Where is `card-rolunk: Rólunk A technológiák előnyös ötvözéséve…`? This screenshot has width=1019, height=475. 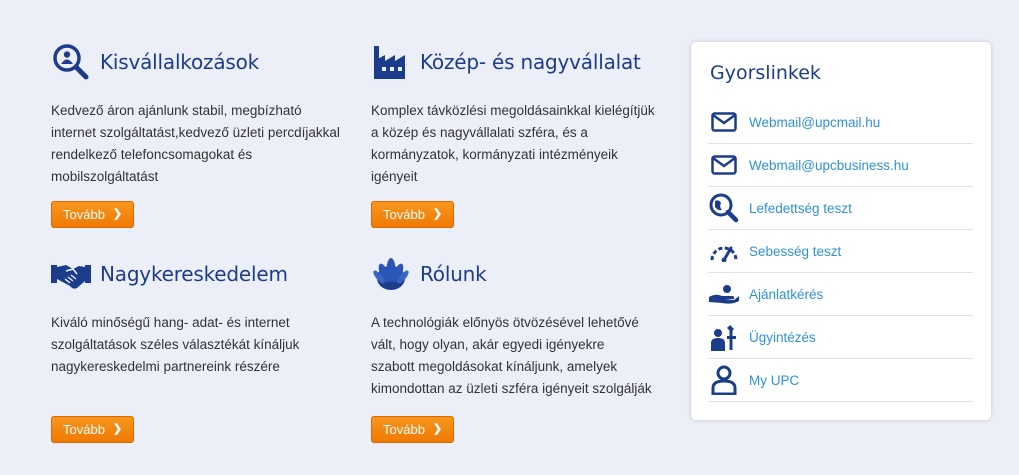 card-rolunk: Rólunk A technológiák előnyös ötvözéséve… is located at coordinates (521, 349).